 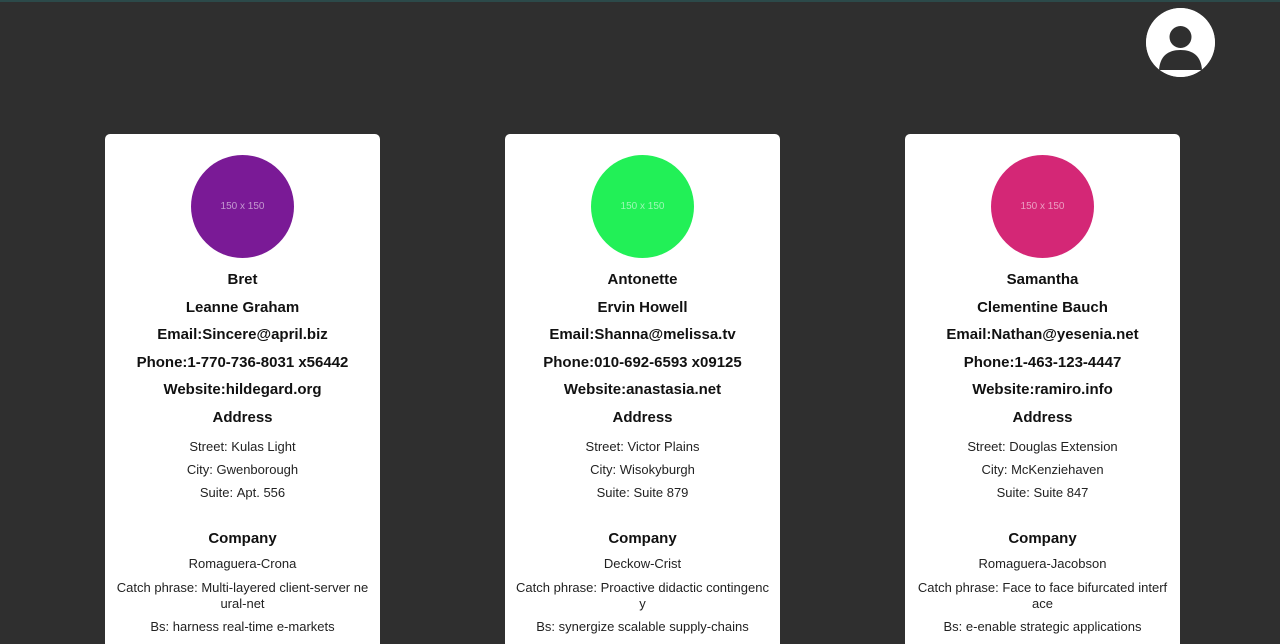 I want to click on bs-line: Bs: harness real-time e-markets, so click(x=242, y=626).